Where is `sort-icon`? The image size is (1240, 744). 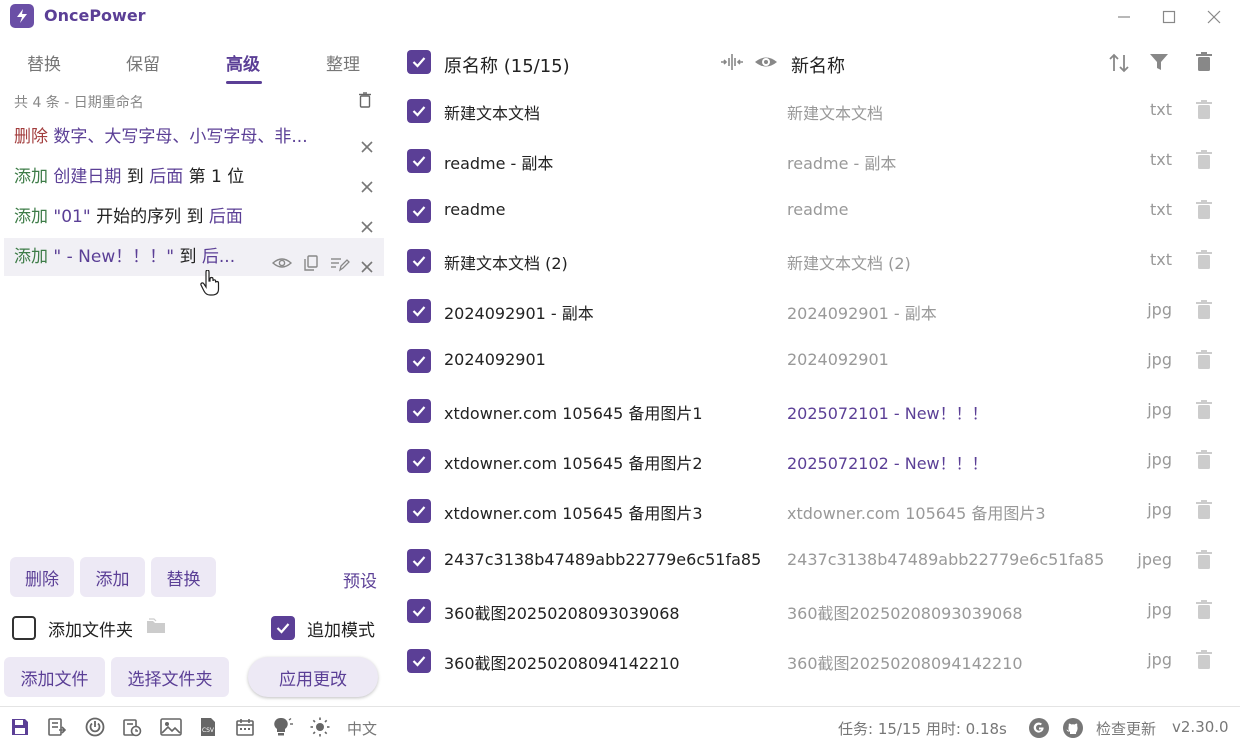
sort-icon is located at coordinates (1119, 65).